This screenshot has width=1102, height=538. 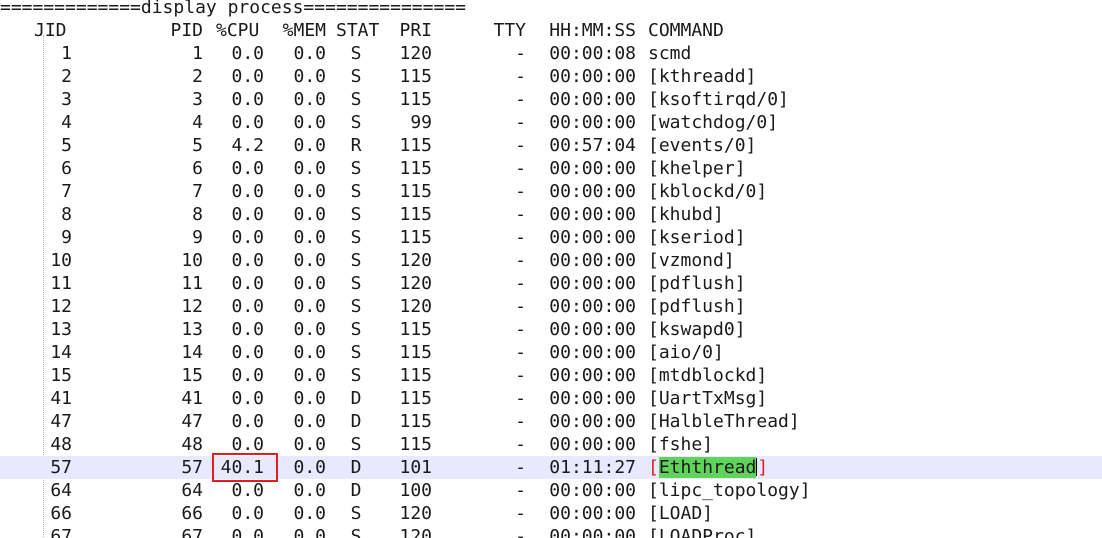 I want to click on table-row: 8 8 0.0 0.0 S 115 - 00:00:00 [khubd], so click(x=551, y=214).